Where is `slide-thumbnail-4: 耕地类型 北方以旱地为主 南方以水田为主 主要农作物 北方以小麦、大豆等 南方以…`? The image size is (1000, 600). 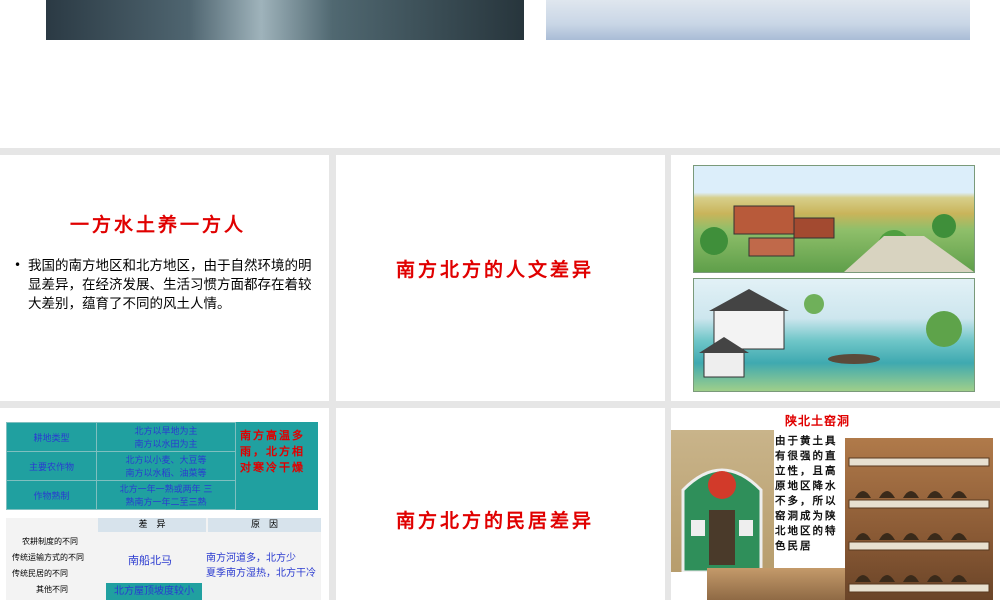
slide-thumbnail-4: 耕地类型 北方以旱地为主 南方以水田为主 主要农作物 北方以小麦、大豆等 南方以… is located at coordinates (164, 504).